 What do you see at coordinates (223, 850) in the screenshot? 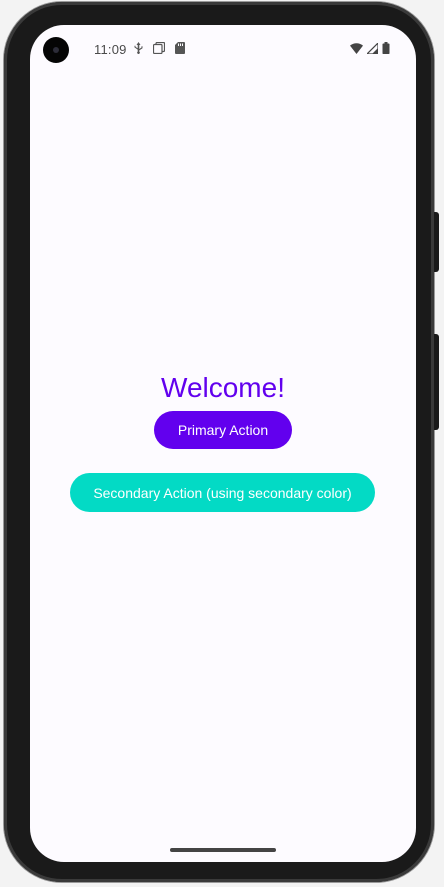
I see `home-gesture-bar` at bounding box center [223, 850].